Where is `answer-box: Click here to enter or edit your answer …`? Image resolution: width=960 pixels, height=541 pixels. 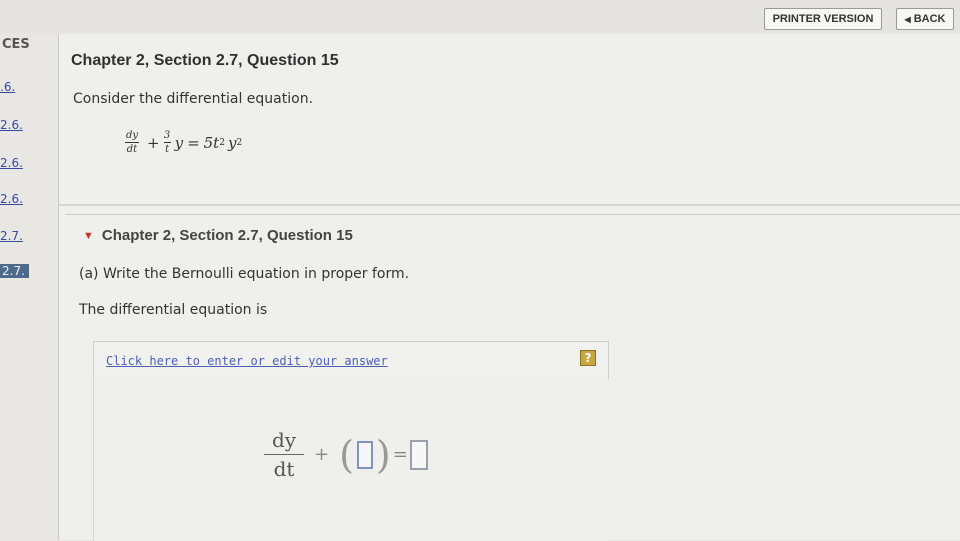 answer-box: Click here to enter or edit your answer … is located at coordinates (351, 360).